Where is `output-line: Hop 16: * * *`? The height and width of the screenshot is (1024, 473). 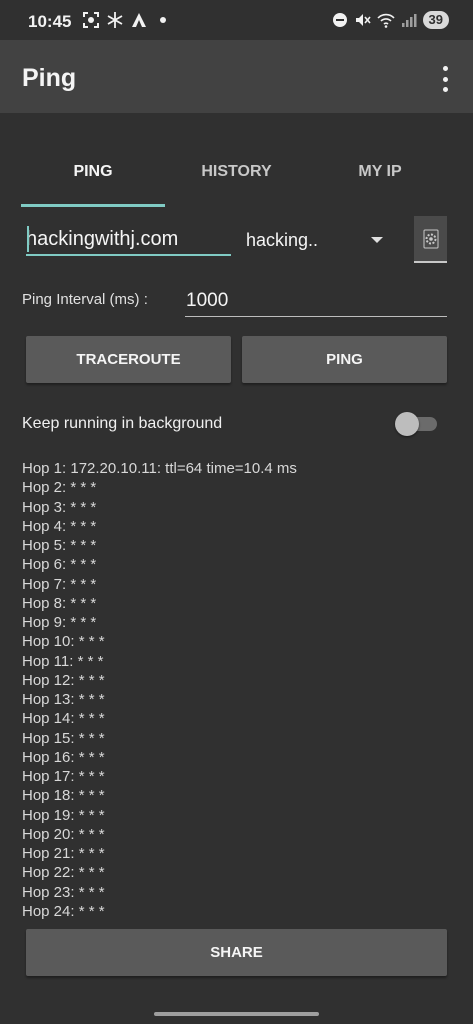
output-line: Hop 16: * * * is located at coordinates (63, 757).